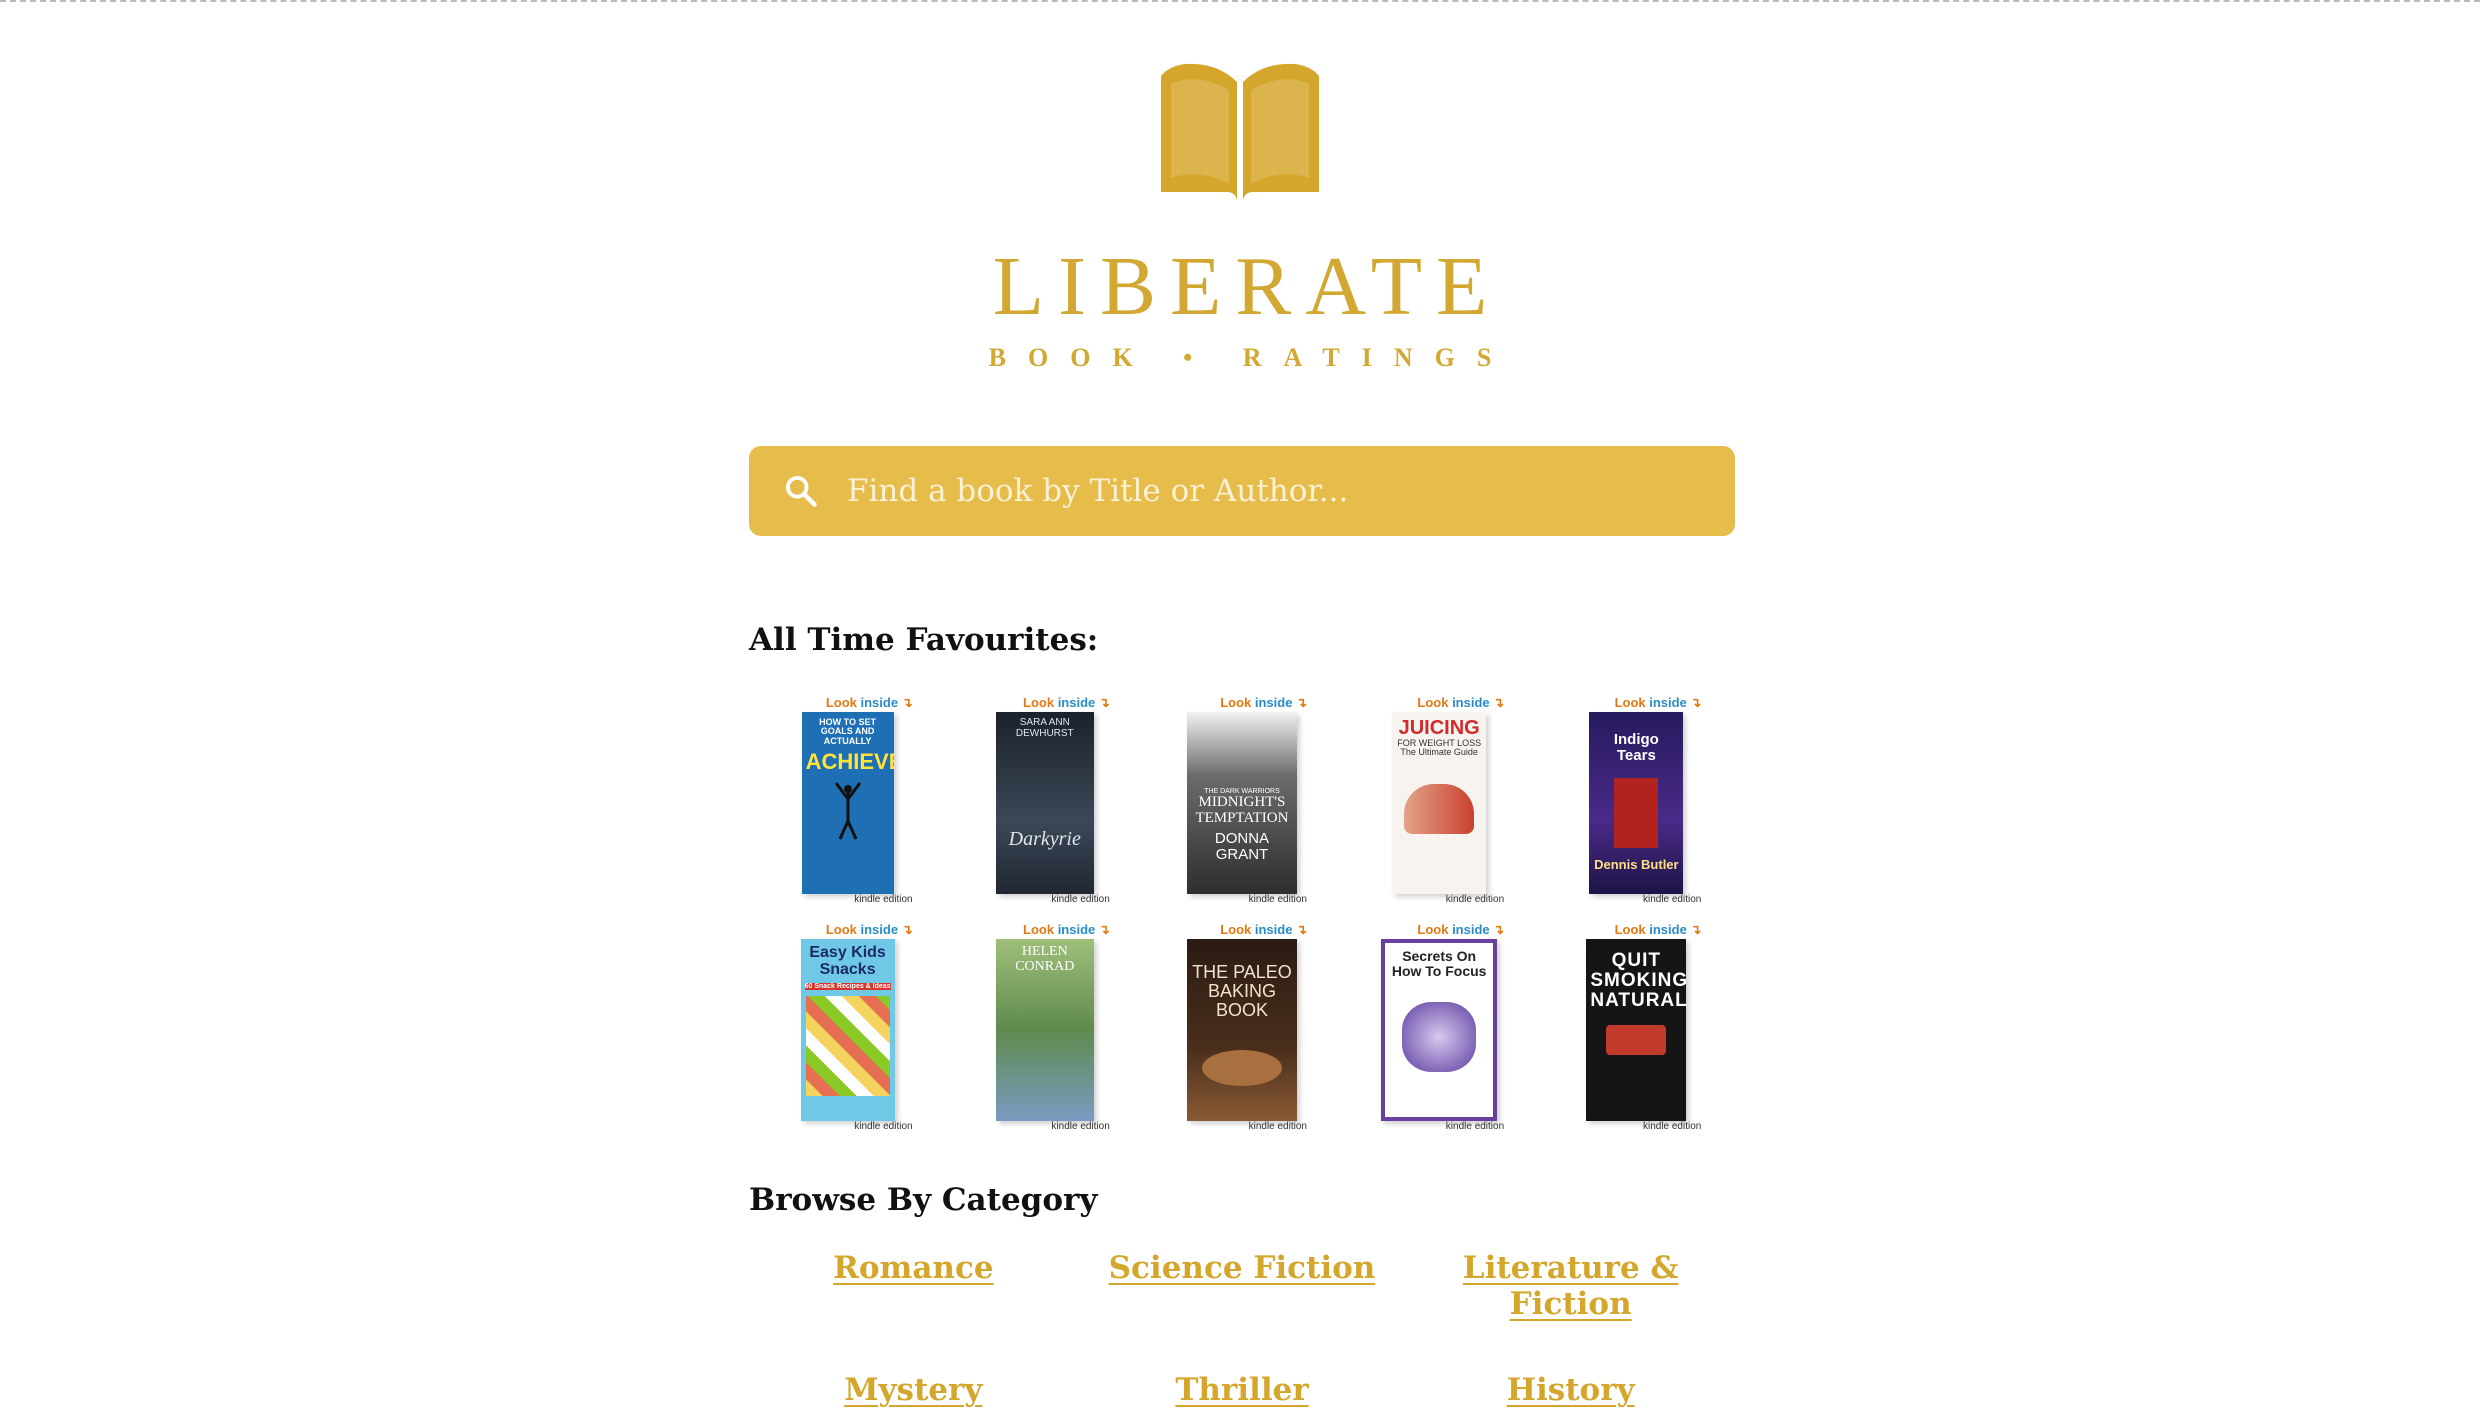 The width and height of the screenshot is (2480, 1414). I want to click on browse-heading: Browse By Category, so click(923, 1200).